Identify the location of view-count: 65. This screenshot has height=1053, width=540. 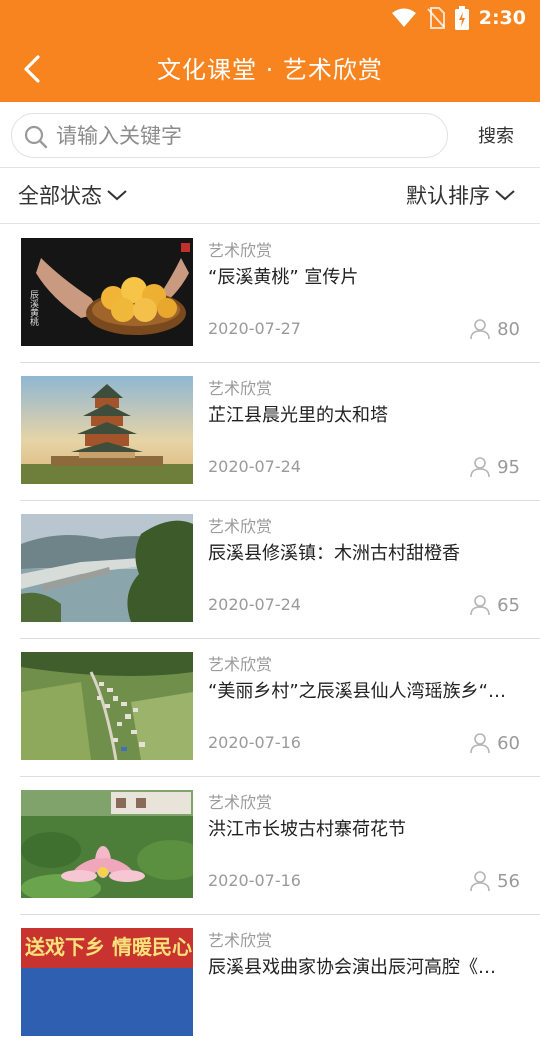
(508, 605).